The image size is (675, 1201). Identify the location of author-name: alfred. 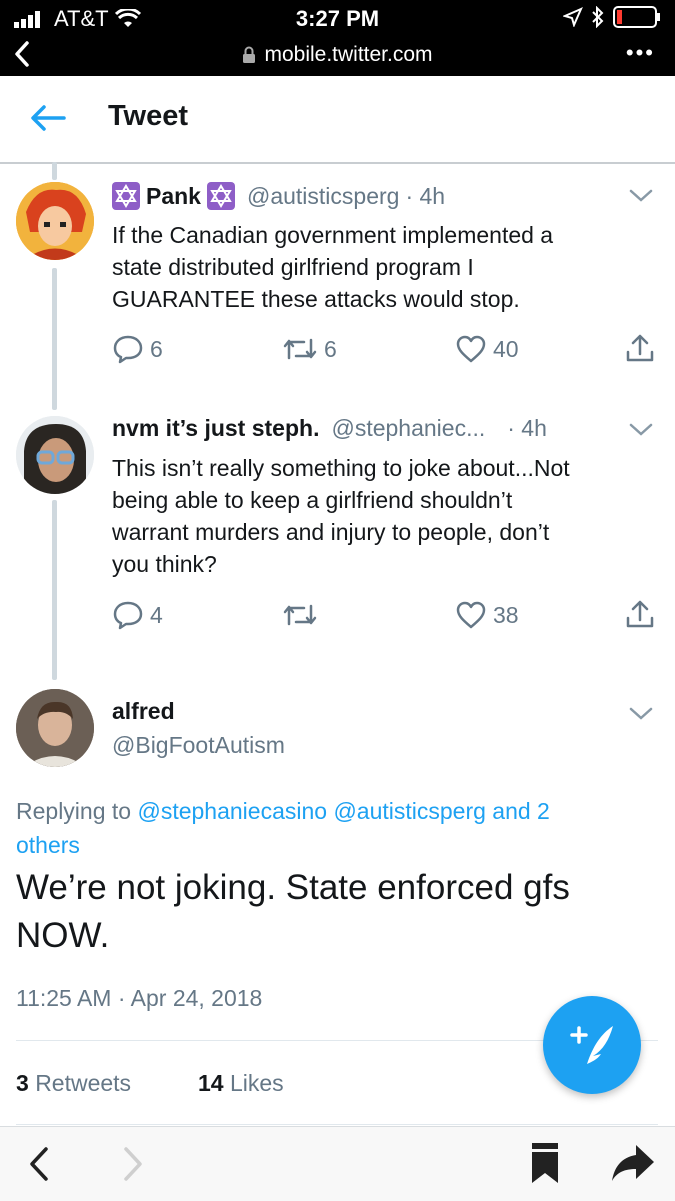
(143, 711).